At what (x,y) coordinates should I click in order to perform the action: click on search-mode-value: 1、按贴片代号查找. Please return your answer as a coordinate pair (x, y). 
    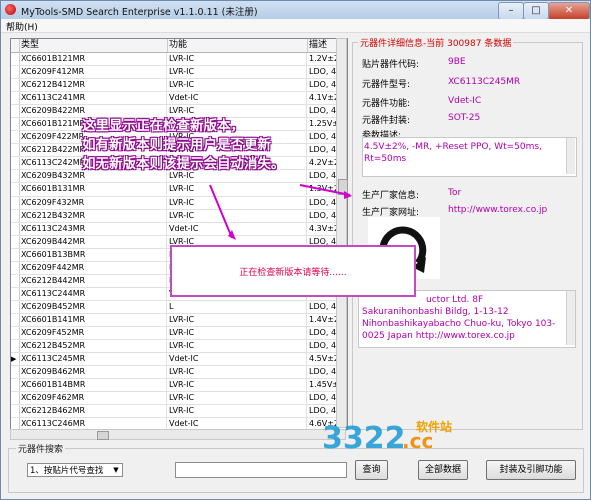
    Looking at the image, I should click on (67, 471).